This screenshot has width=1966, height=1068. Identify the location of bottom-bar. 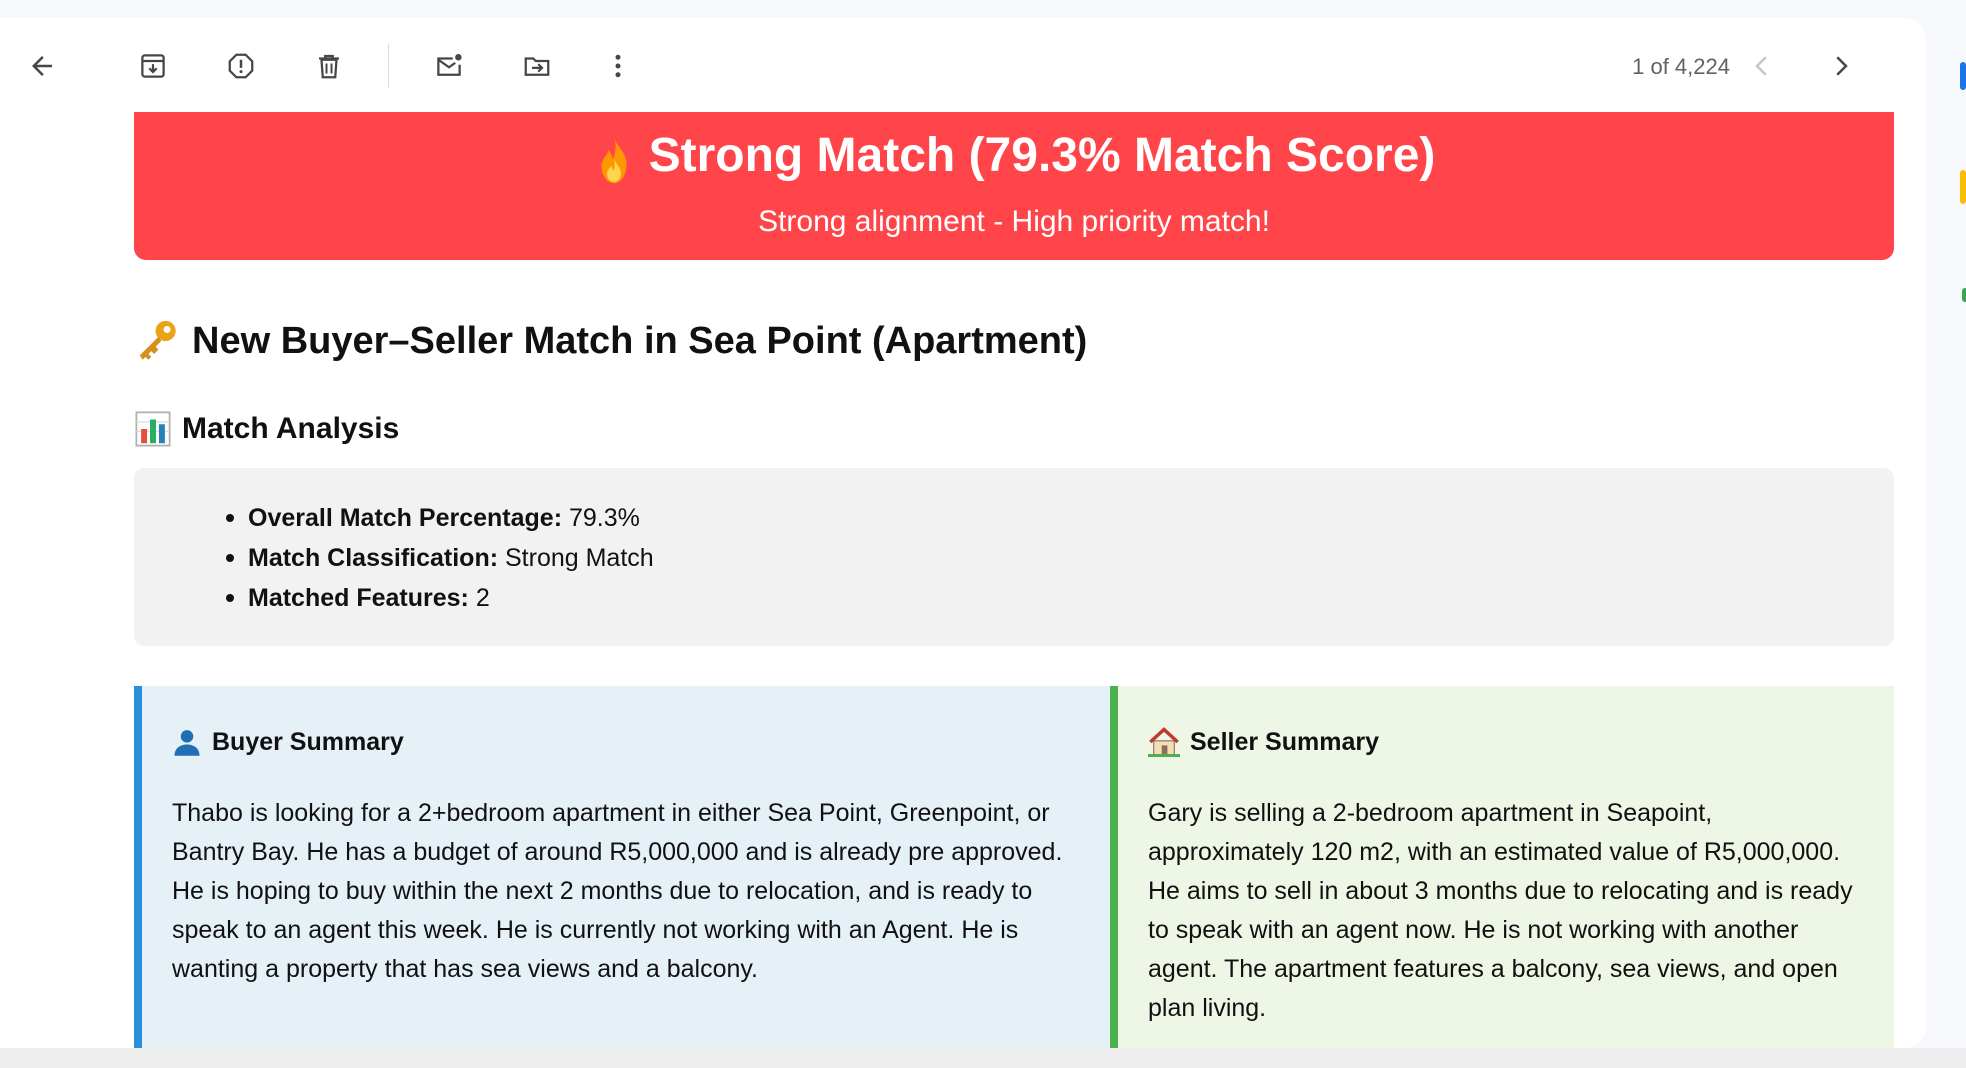
(983, 1058).